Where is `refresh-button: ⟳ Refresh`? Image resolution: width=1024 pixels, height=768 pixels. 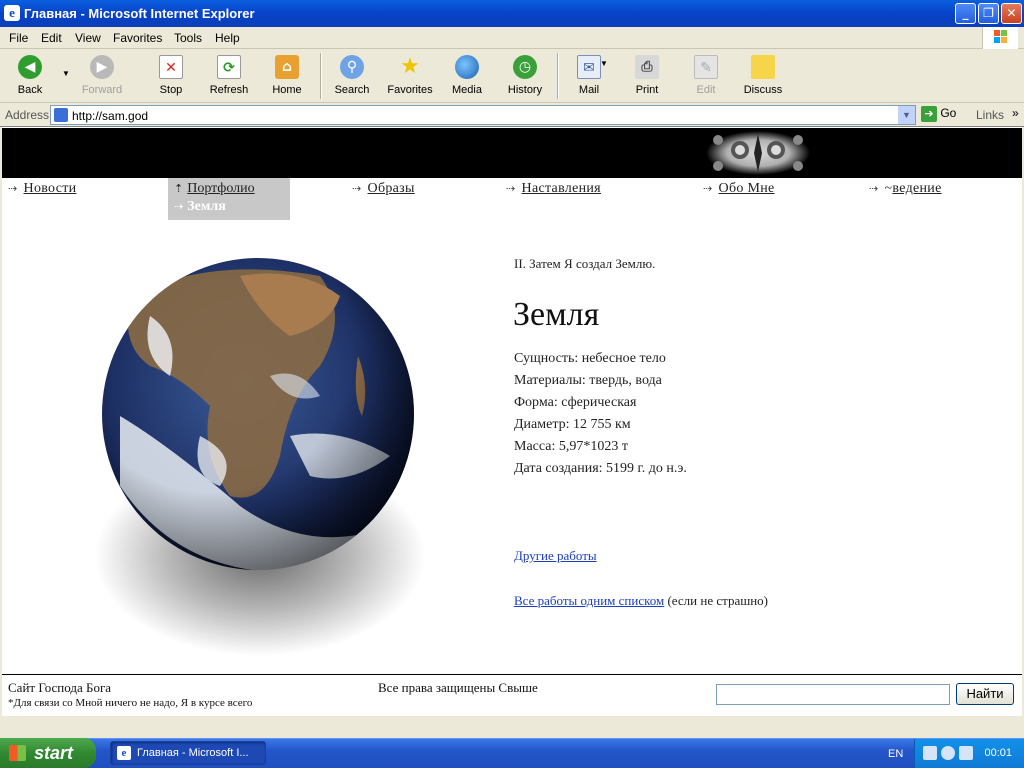 refresh-button: ⟳ Refresh is located at coordinates (229, 76).